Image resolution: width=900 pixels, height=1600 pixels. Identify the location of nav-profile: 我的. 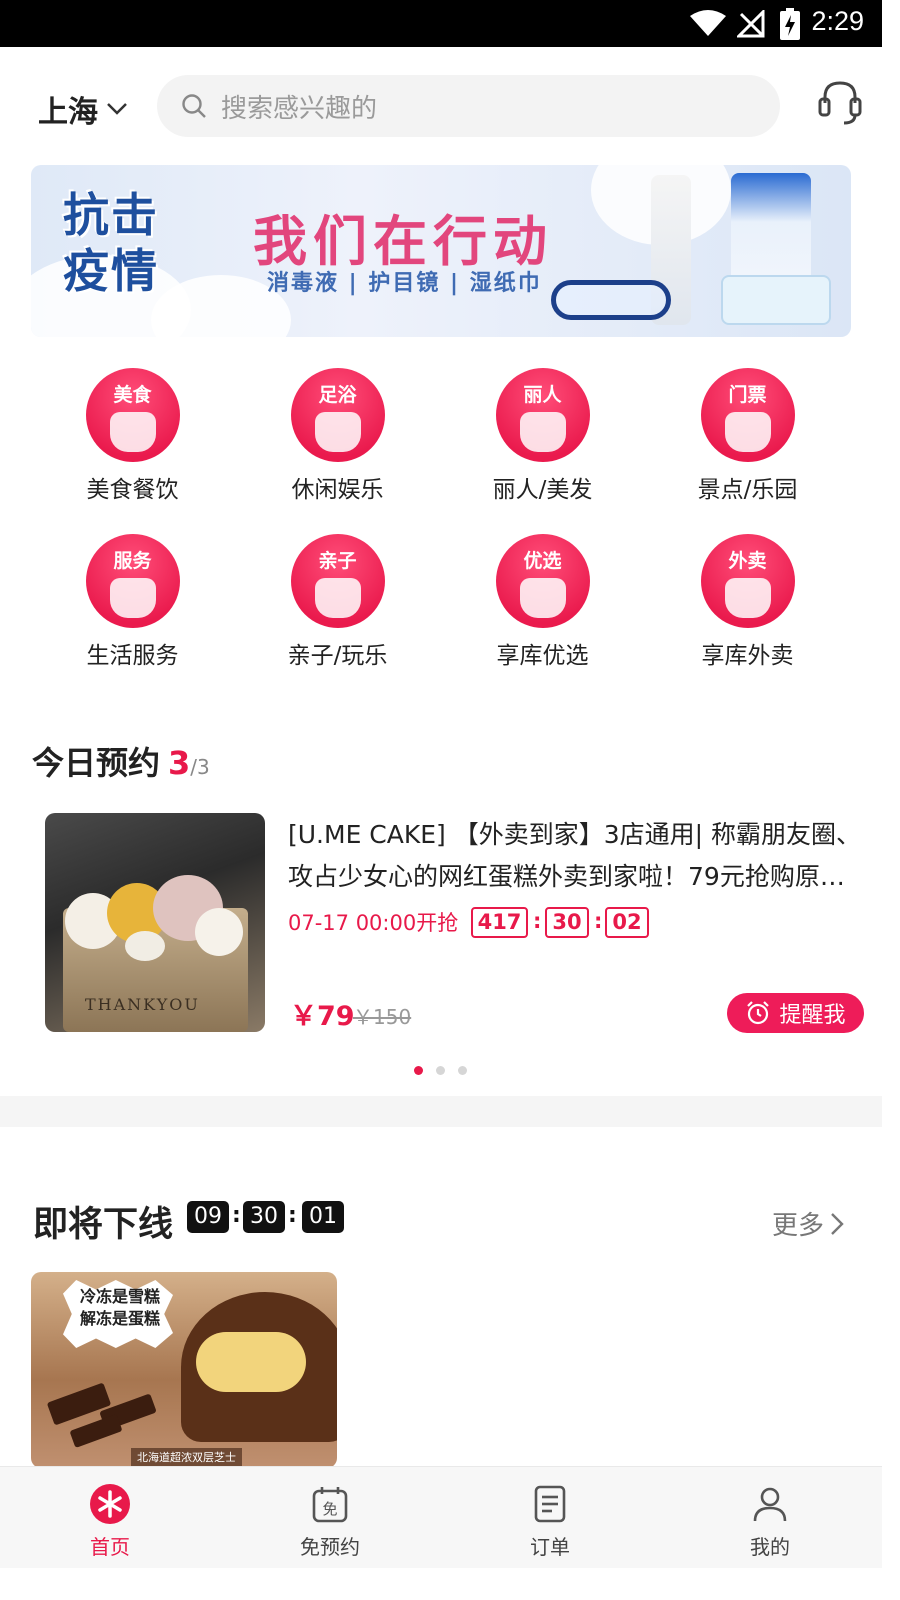
(770, 1518).